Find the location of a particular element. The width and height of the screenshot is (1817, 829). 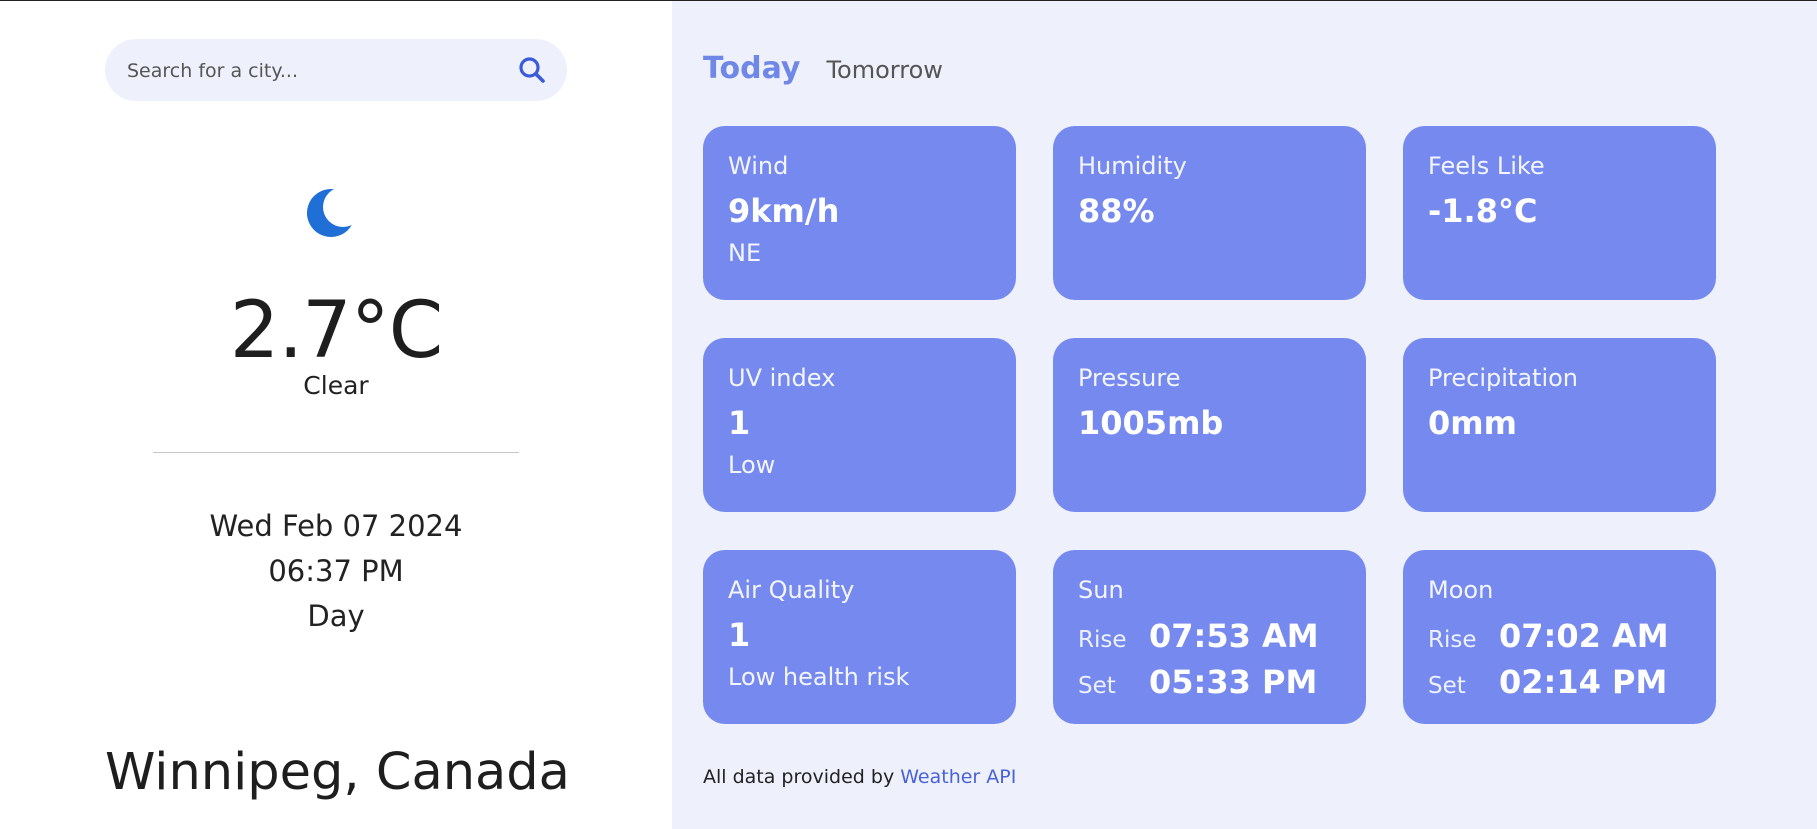

card-subtext: Low health risk is located at coordinates (819, 677).